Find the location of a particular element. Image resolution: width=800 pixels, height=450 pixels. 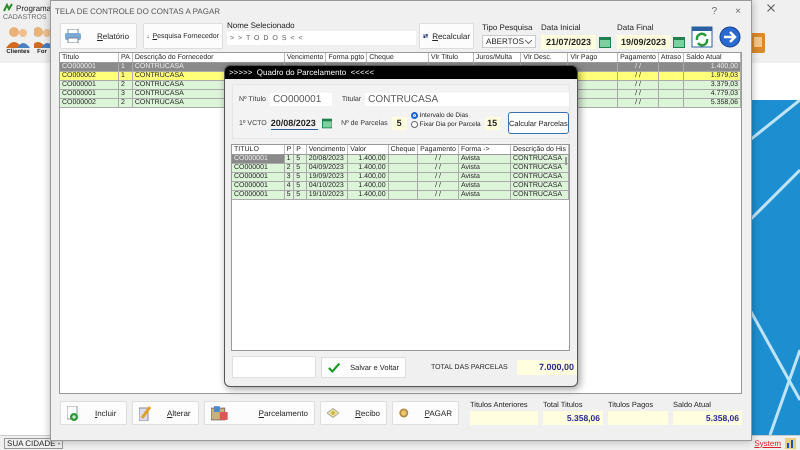

coin-icon is located at coordinates (404, 413).